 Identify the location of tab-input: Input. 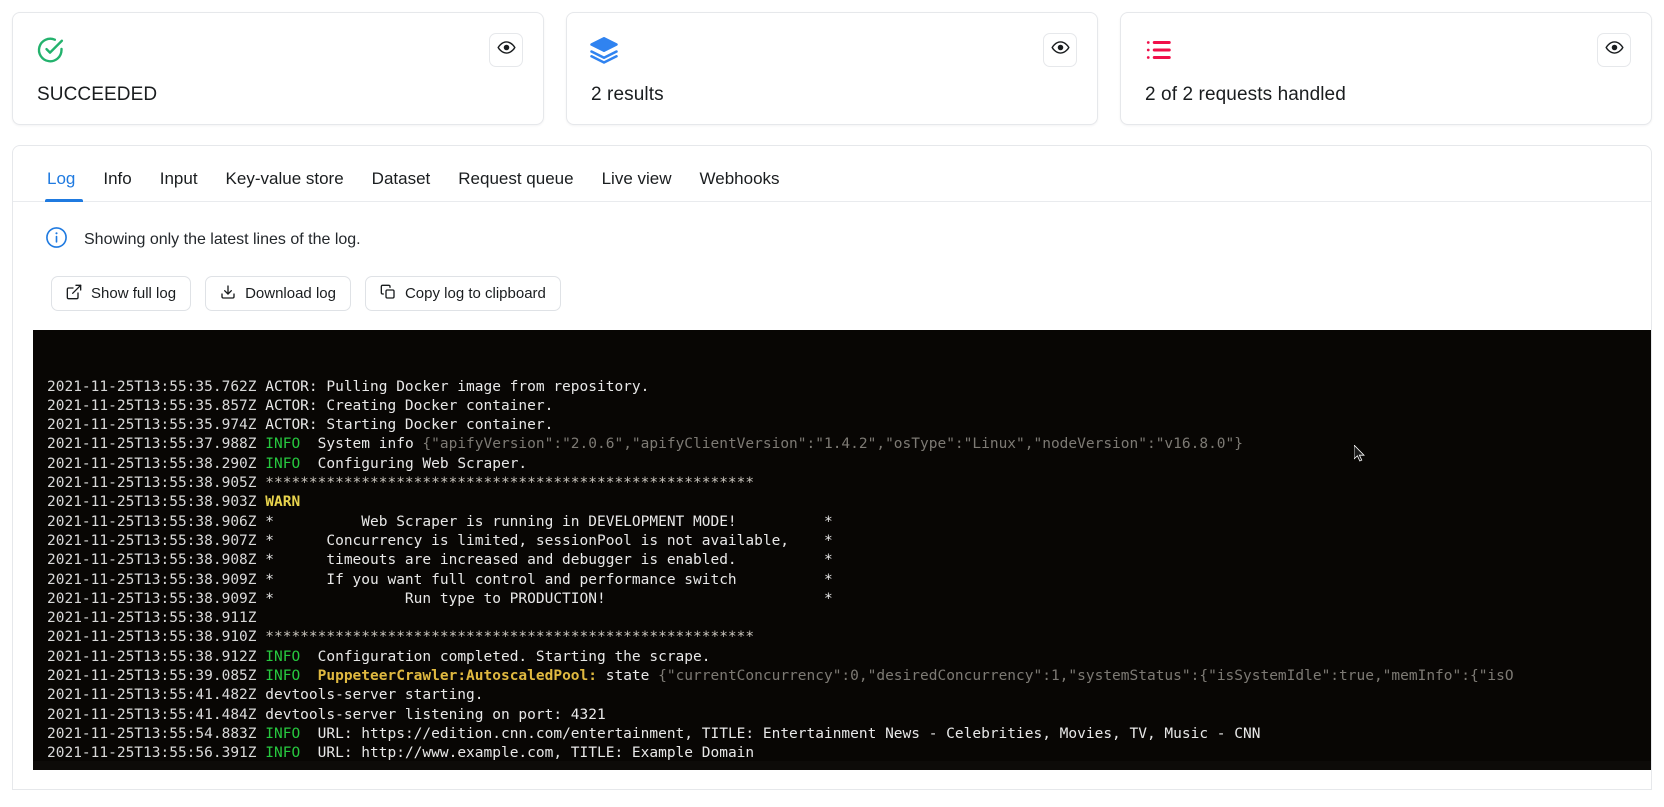
(179, 185).